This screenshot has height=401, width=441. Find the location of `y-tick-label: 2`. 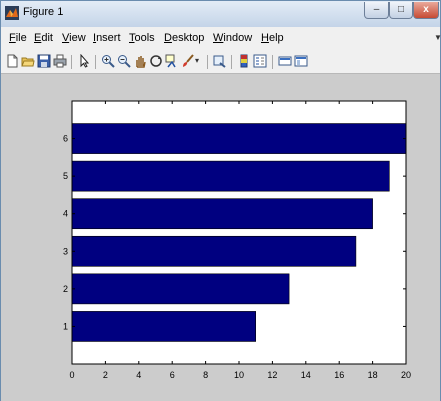

y-tick-label: 2 is located at coordinates (65, 289).